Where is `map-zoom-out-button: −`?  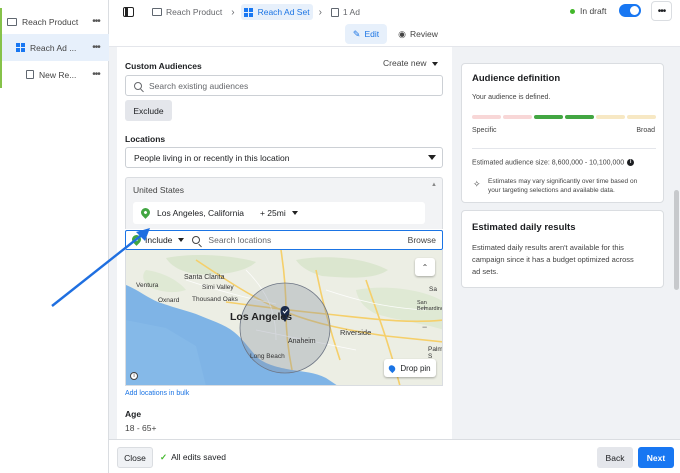
map-zoom-out-button: − is located at coordinates (424, 327).